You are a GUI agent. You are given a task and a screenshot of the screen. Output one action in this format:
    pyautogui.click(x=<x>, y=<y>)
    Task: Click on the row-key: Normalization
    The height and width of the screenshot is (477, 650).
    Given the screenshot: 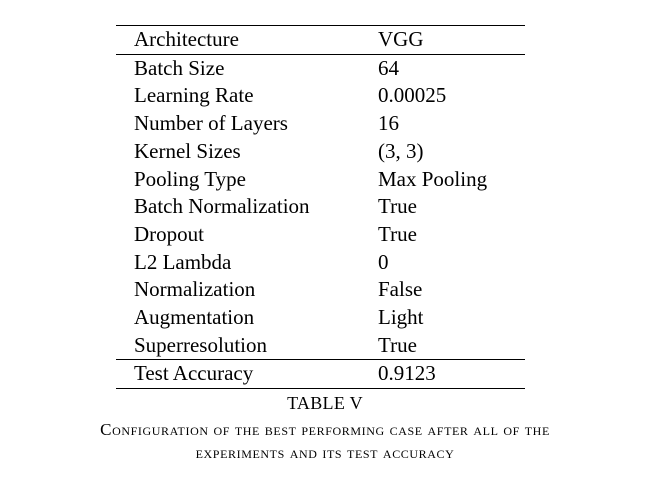 What is the action you would take?
    pyautogui.click(x=195, y=289)
    